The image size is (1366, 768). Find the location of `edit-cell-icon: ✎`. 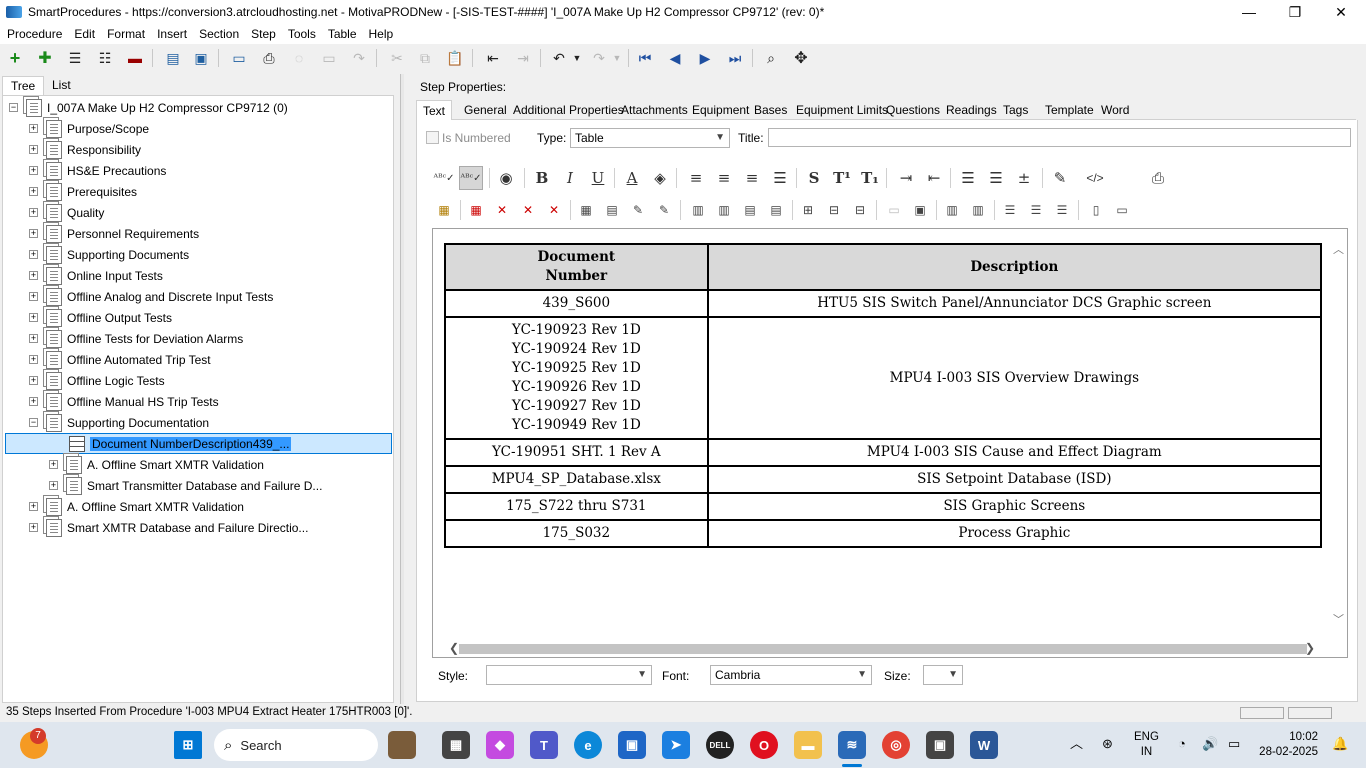

edit-cell-icon: ✎ is located at coordinates (664, 210).